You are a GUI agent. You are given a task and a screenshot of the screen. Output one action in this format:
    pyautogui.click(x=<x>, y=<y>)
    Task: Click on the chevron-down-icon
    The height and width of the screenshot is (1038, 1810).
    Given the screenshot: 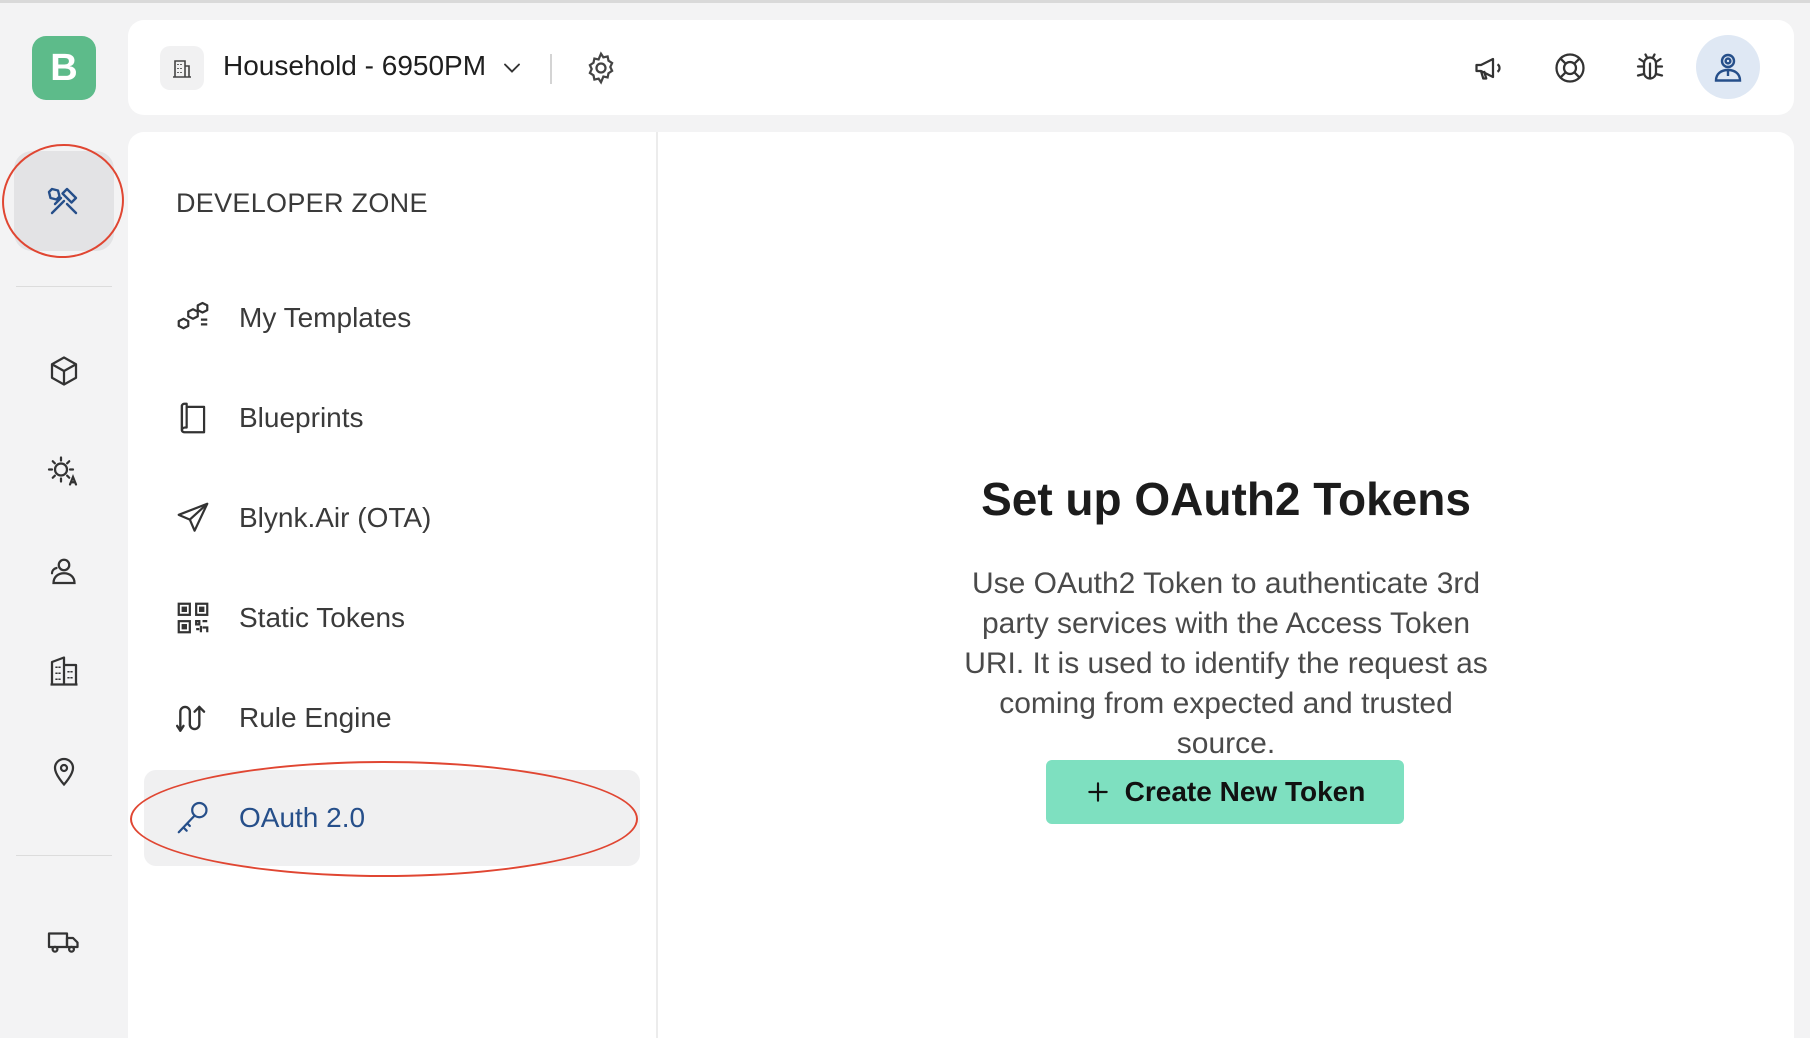 What is the action you would take?
    pyautogui.click(x=512, y=68)
    